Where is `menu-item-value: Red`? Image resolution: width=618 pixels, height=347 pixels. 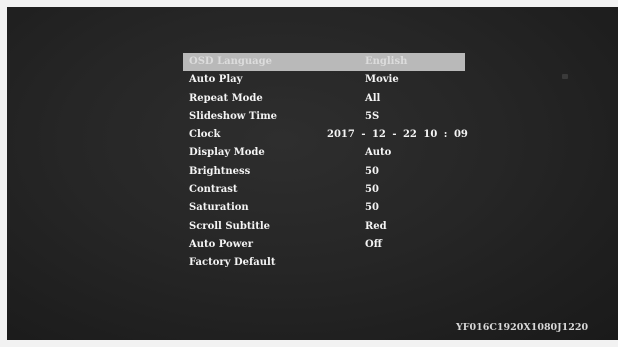 menu-item-value: Red is located at coordinates (376, 226).